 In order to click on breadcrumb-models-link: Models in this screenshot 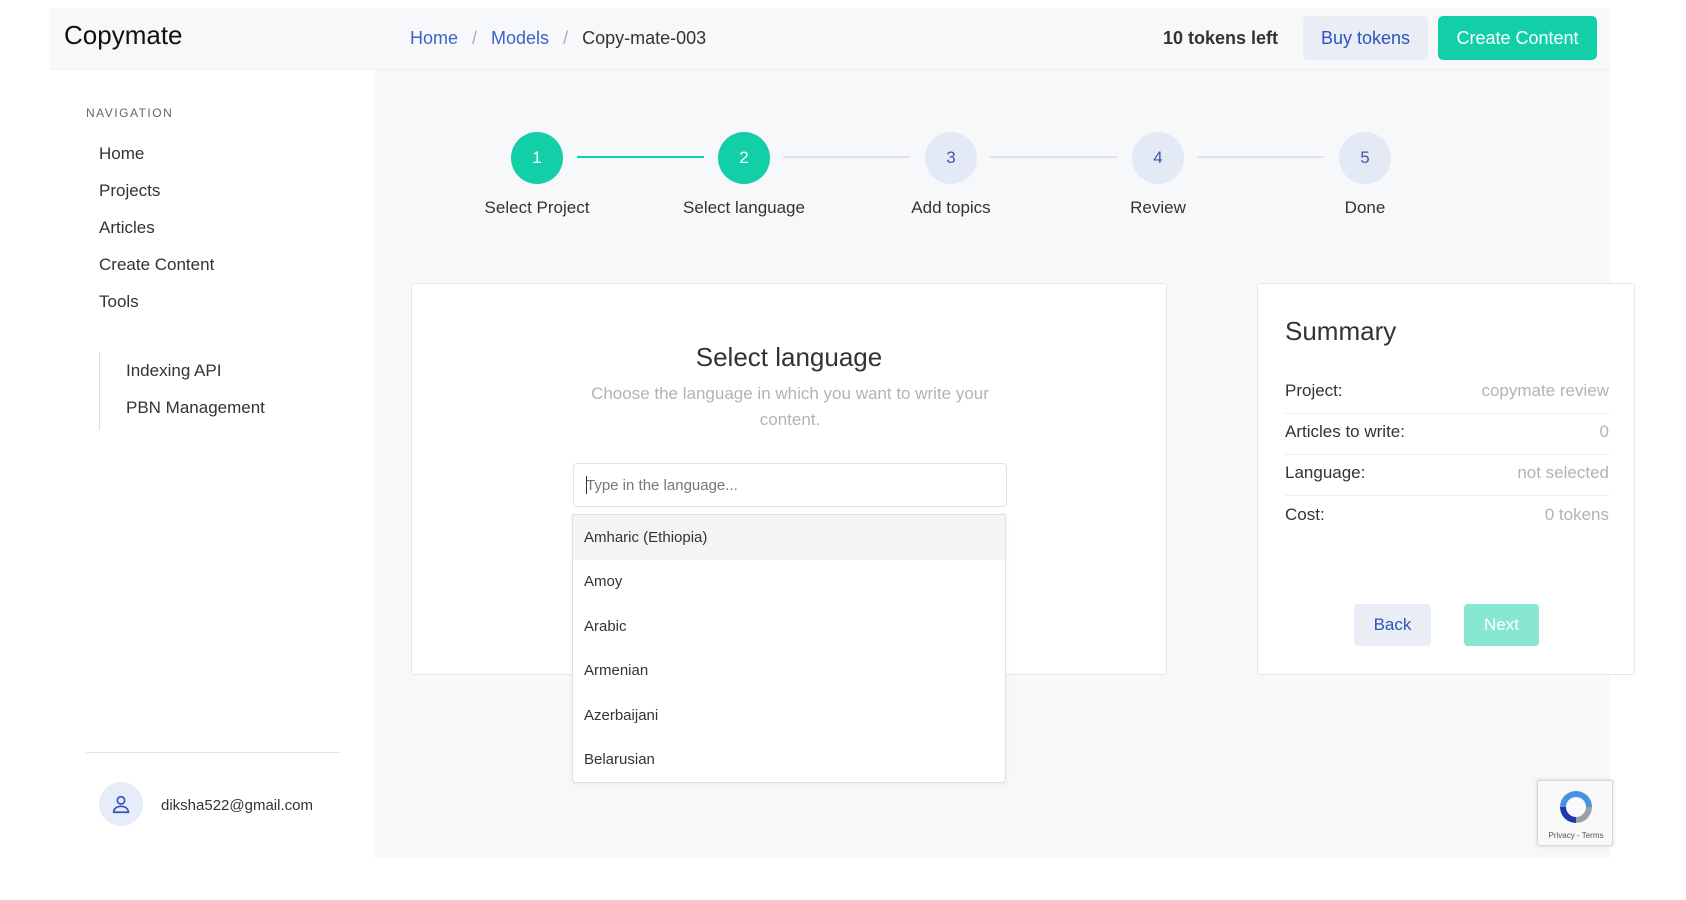, I will do `click(520, 38)`.